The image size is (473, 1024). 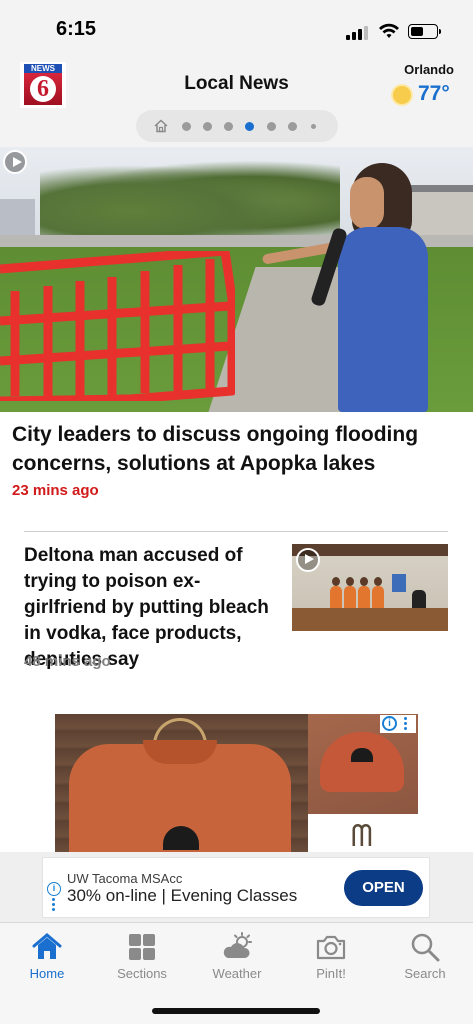 What do you see at coordinates (54, 889) in the screenshot?
I see `ad-info-icon: i` at bounding box center [54, 889].